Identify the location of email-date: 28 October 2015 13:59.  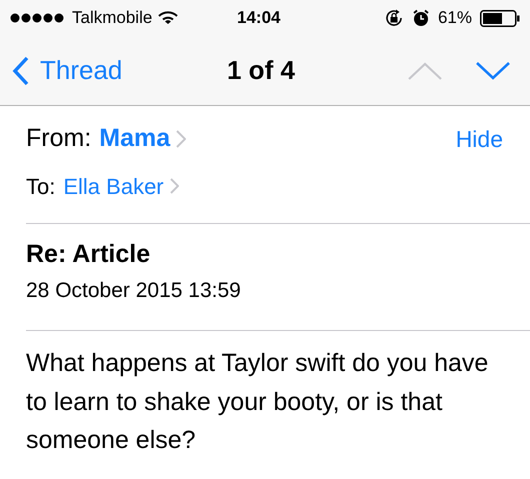
(134, 291).